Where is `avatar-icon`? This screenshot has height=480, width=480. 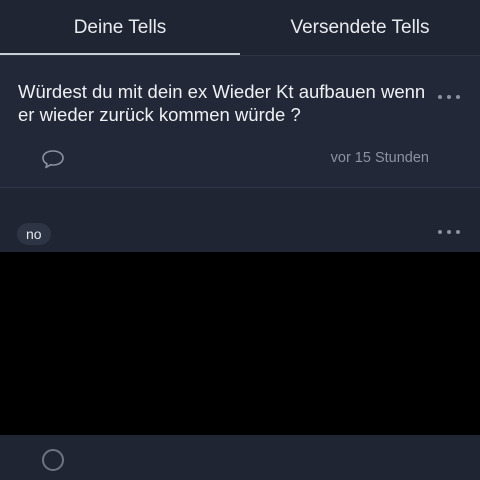
avatar-icon is located at coordinates (53, 460).